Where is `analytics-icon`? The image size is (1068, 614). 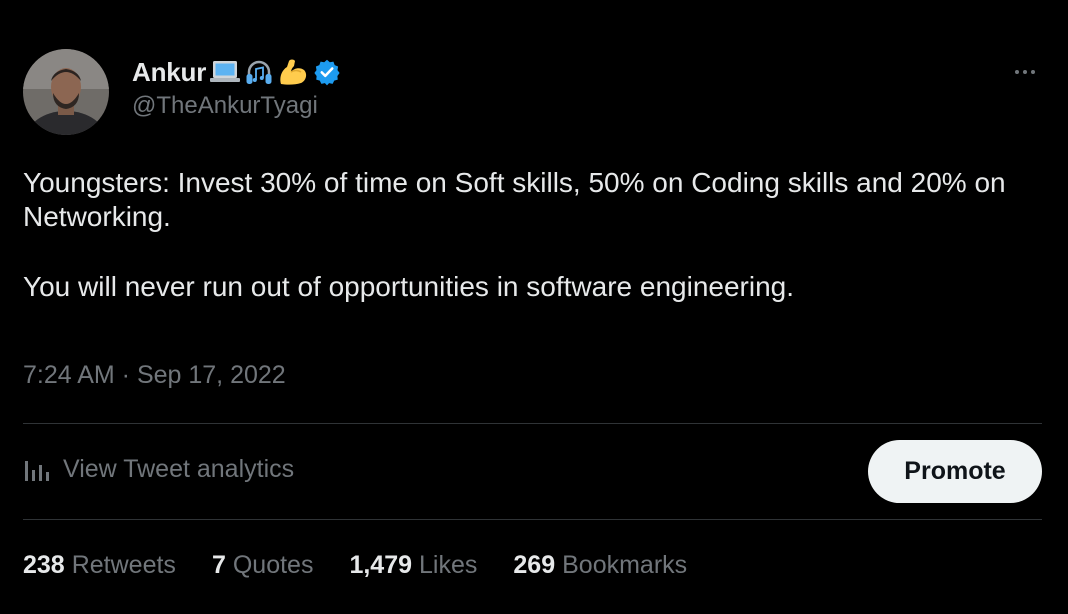
analytics-icon is located at coordinates (37, 470).